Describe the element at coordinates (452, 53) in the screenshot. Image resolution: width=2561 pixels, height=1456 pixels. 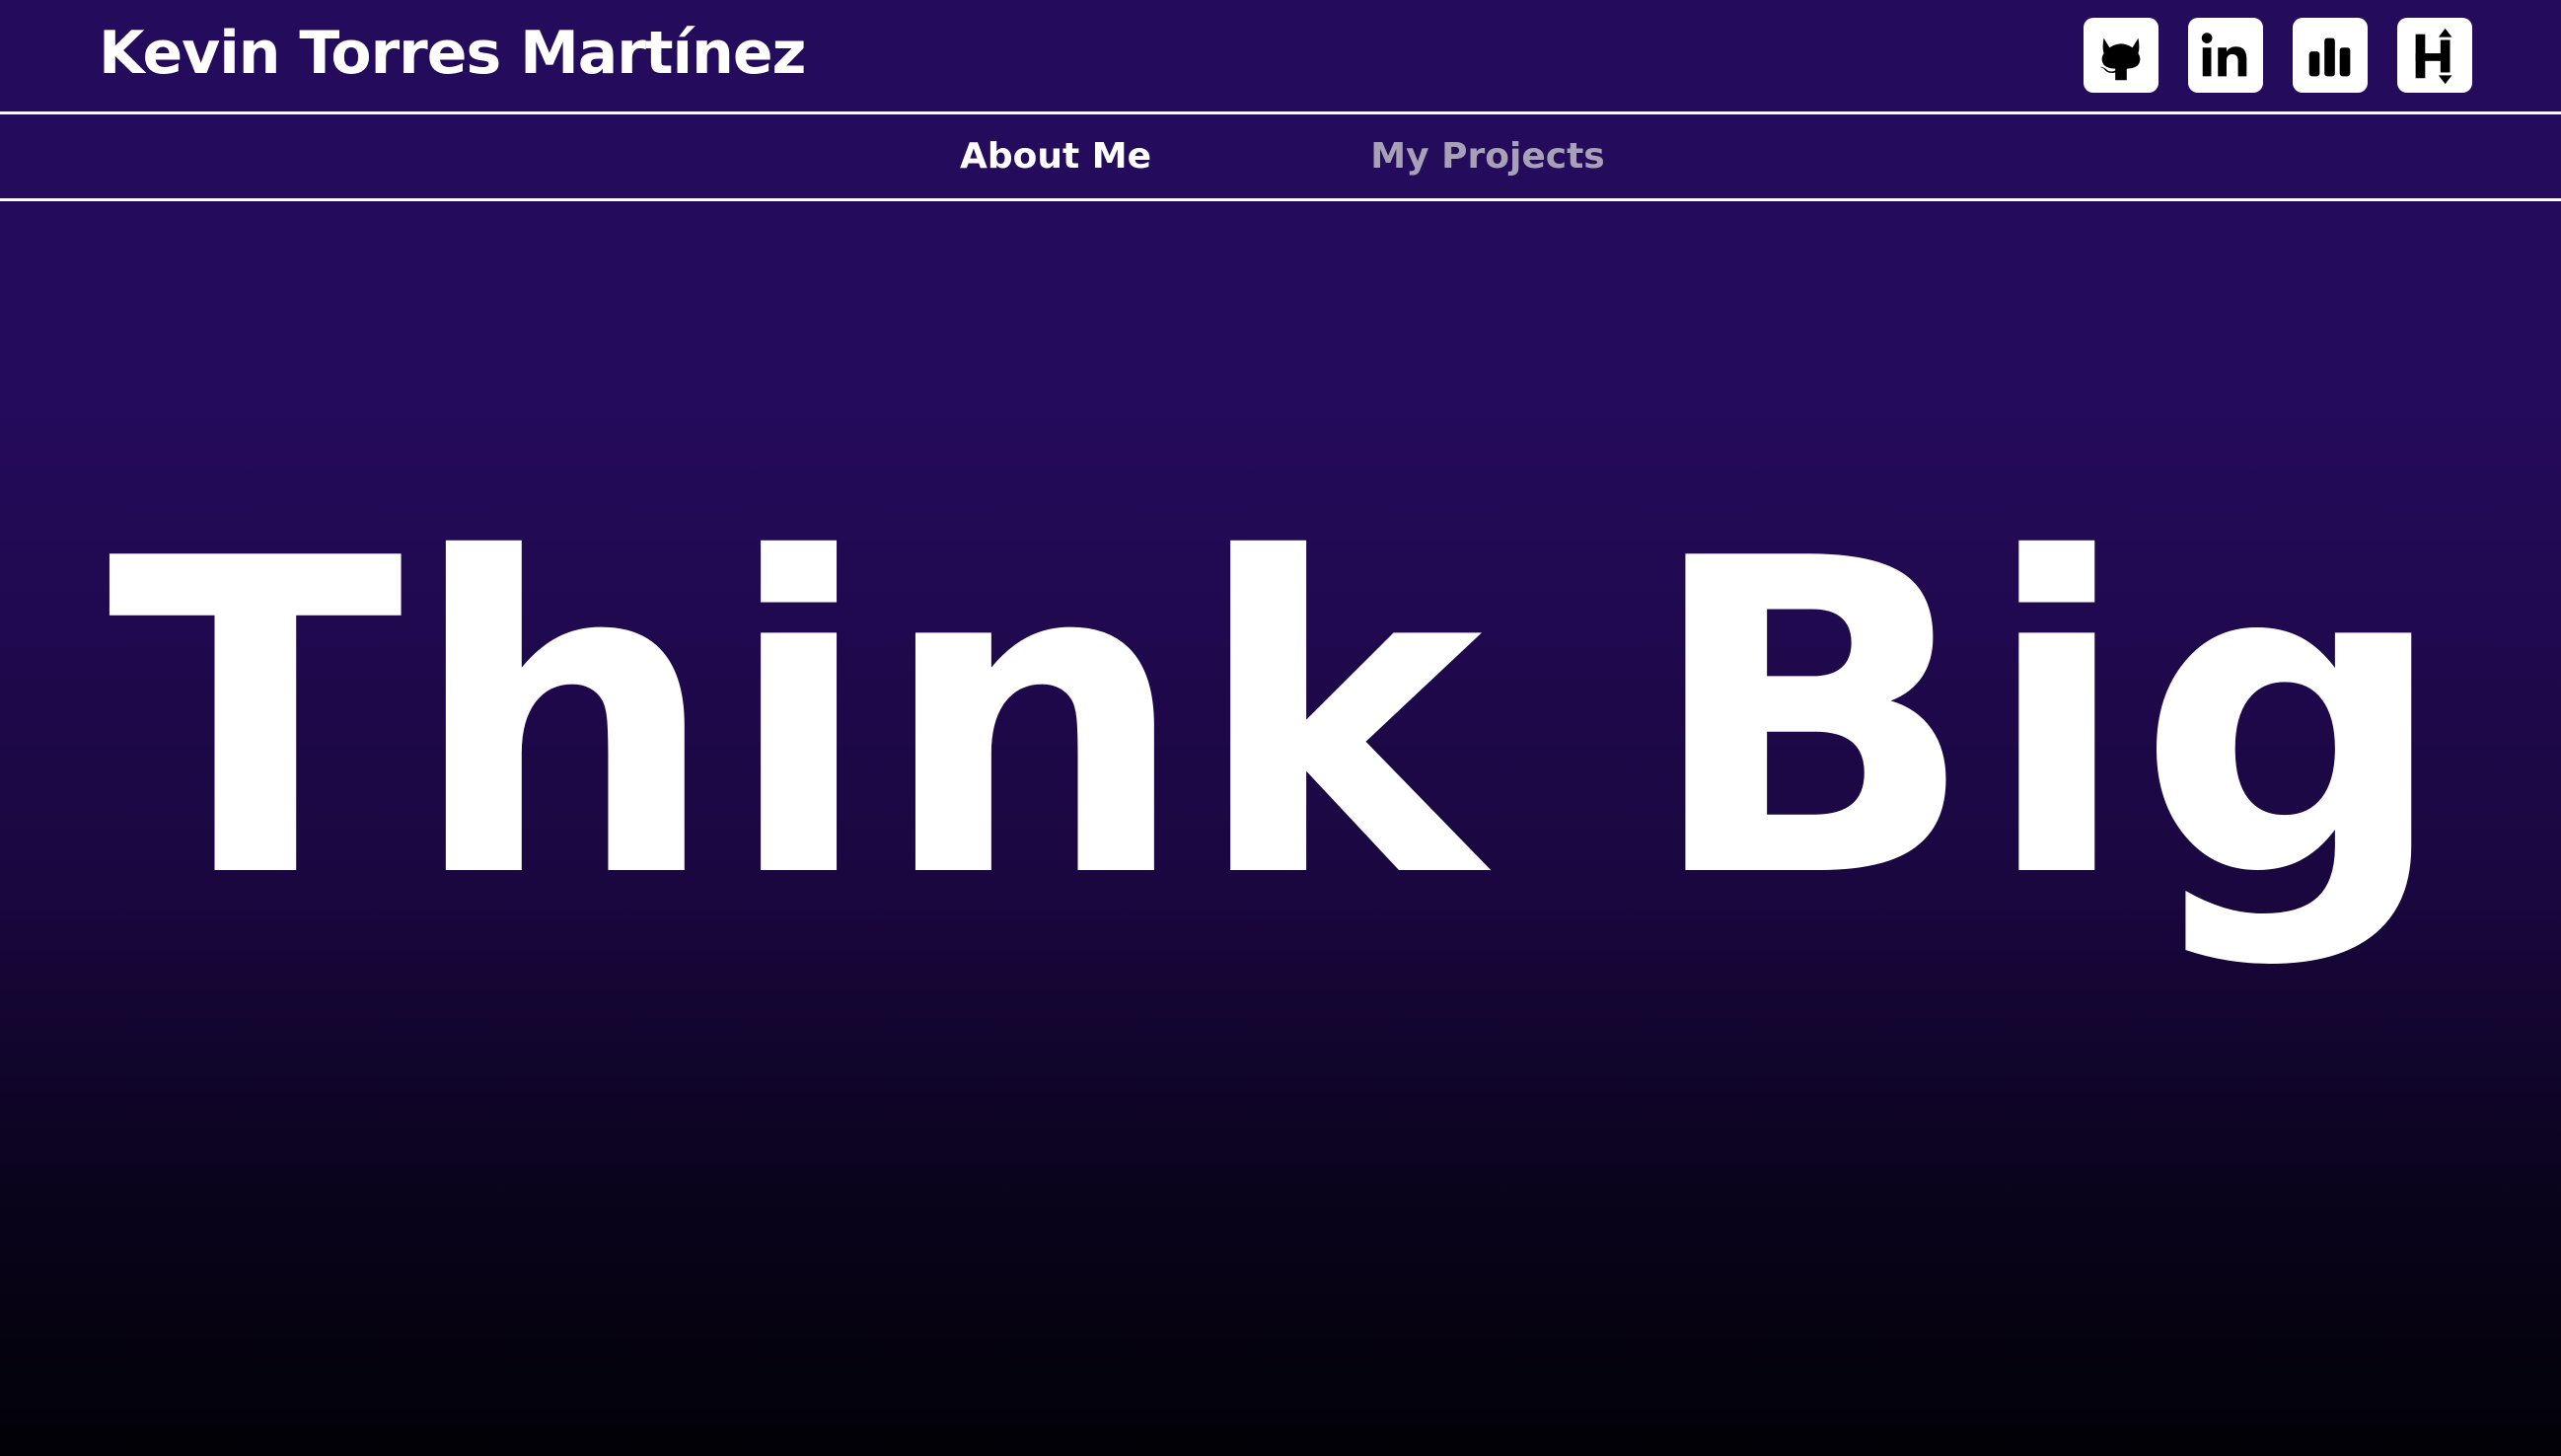
I see `site-title: Kevin Torres Martínez` at that location.